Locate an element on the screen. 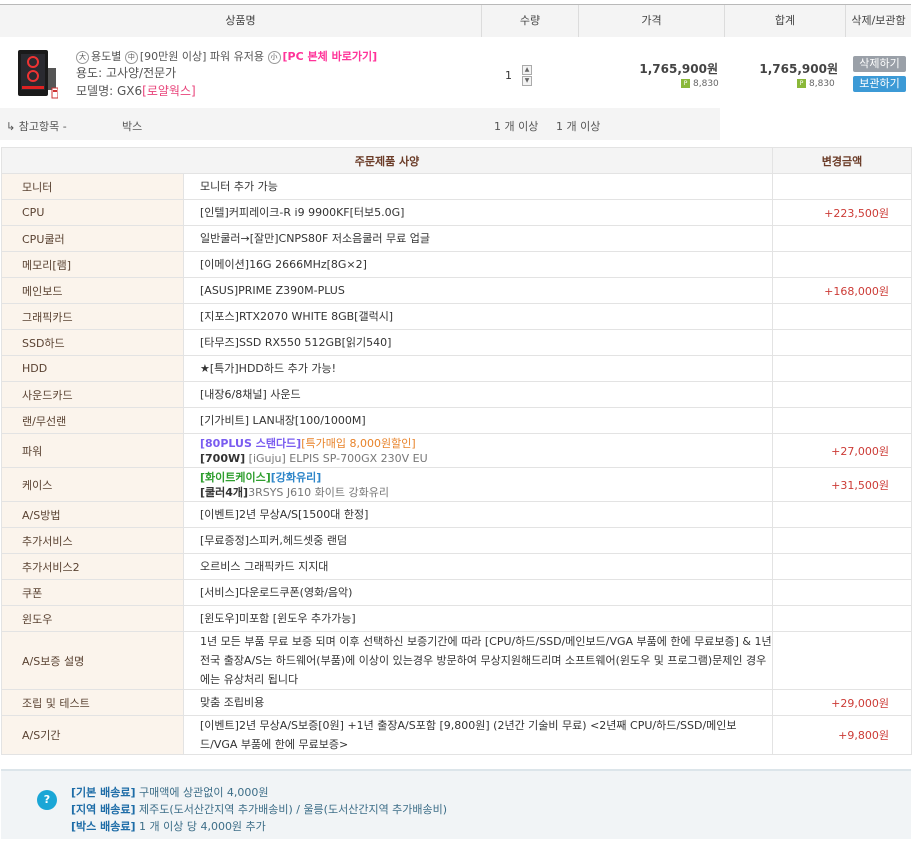 Image resolution: width=918 pixels, height=841 pixels. pc-body-link: [PC 본체 바로가기] is located at coordinates (330, 56).